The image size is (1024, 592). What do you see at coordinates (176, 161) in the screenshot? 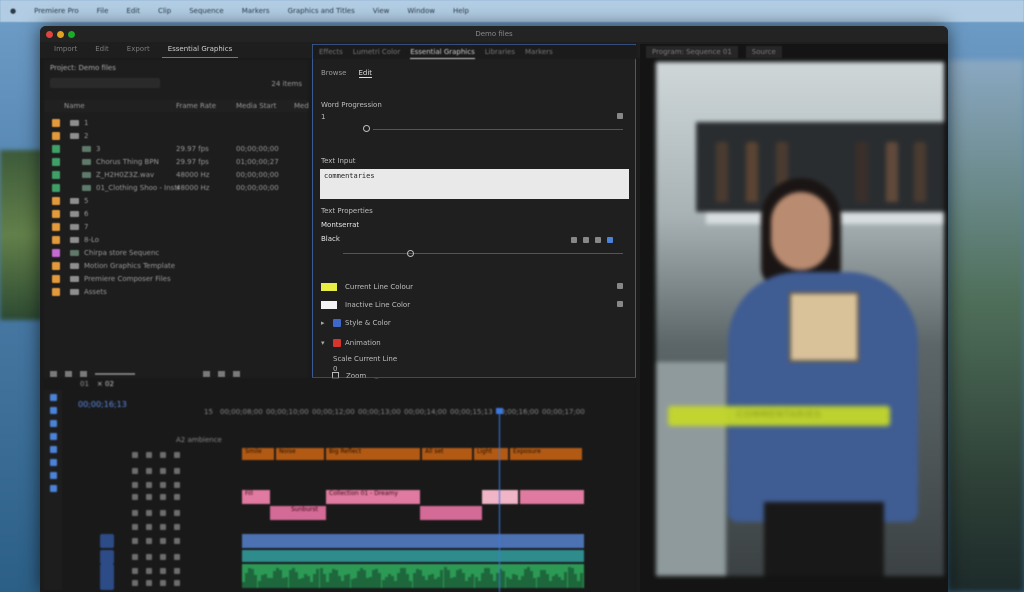
I see `project-row: Chorus Thing BPN 29.97 fps 01;00;00;27` at bounding box center [176, 161].